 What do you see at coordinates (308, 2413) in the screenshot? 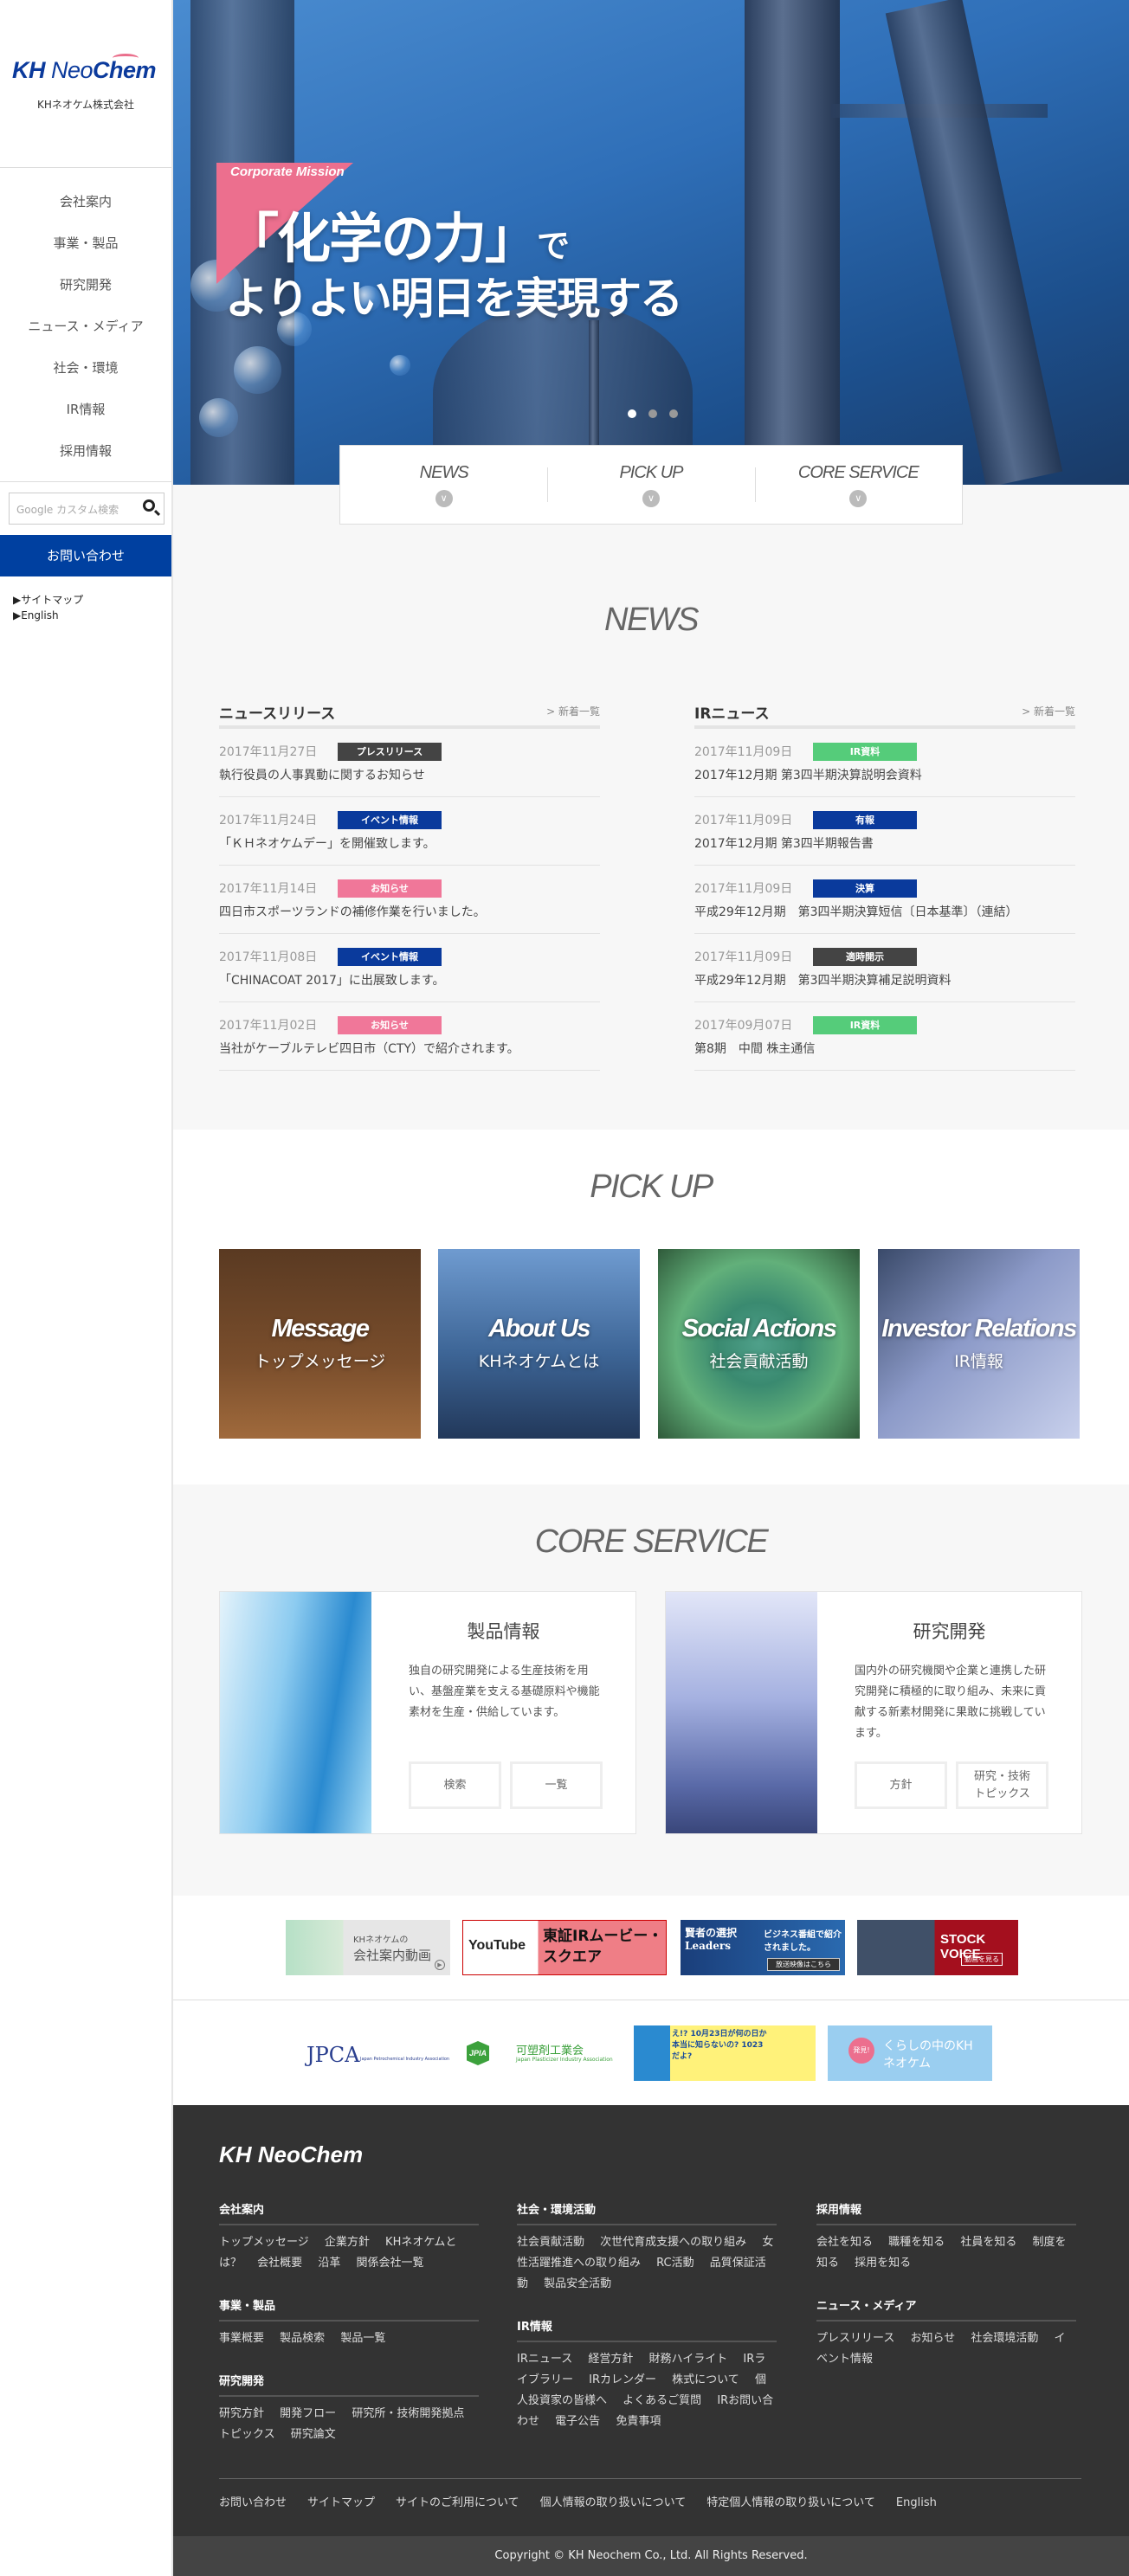
I see `footer-link: 開発フロー` at bounding box center [308, 2413].